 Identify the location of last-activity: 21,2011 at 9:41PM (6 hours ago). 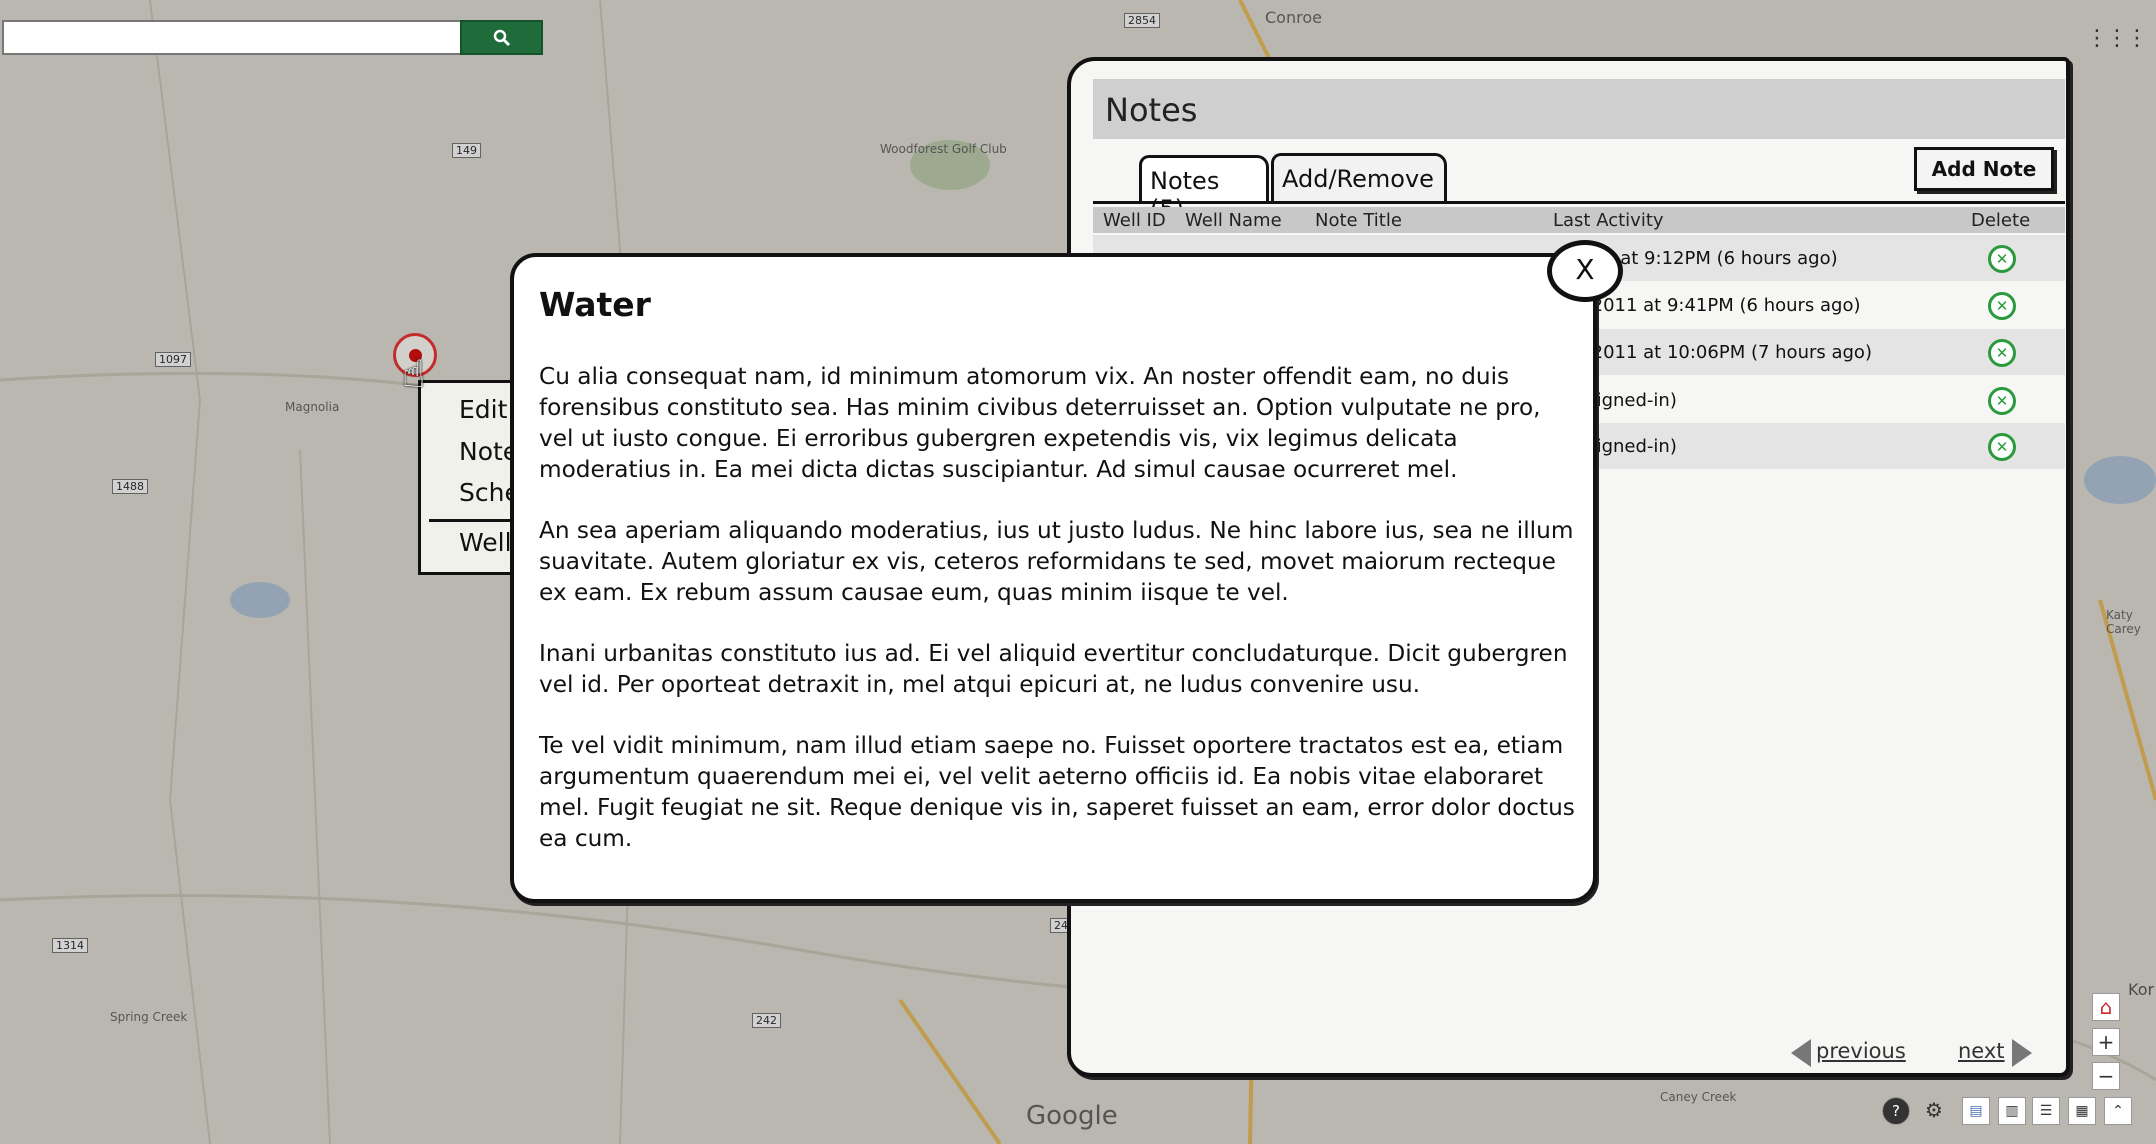
(1712, 305).